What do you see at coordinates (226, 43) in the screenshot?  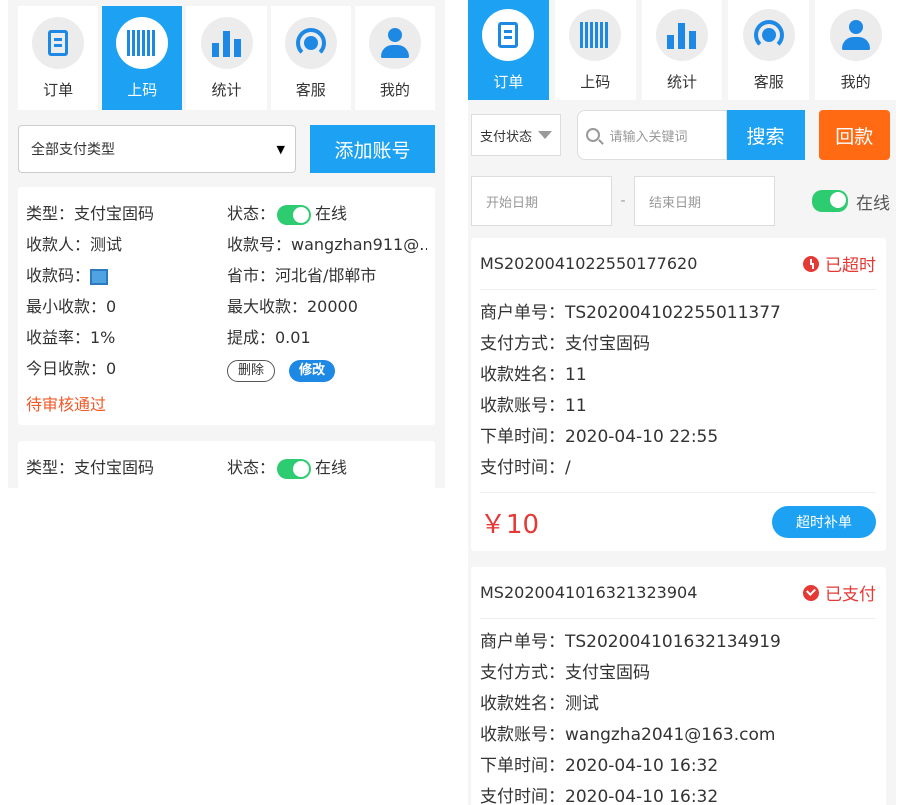 I see `stats-icon` at bounding box center [226, 43].